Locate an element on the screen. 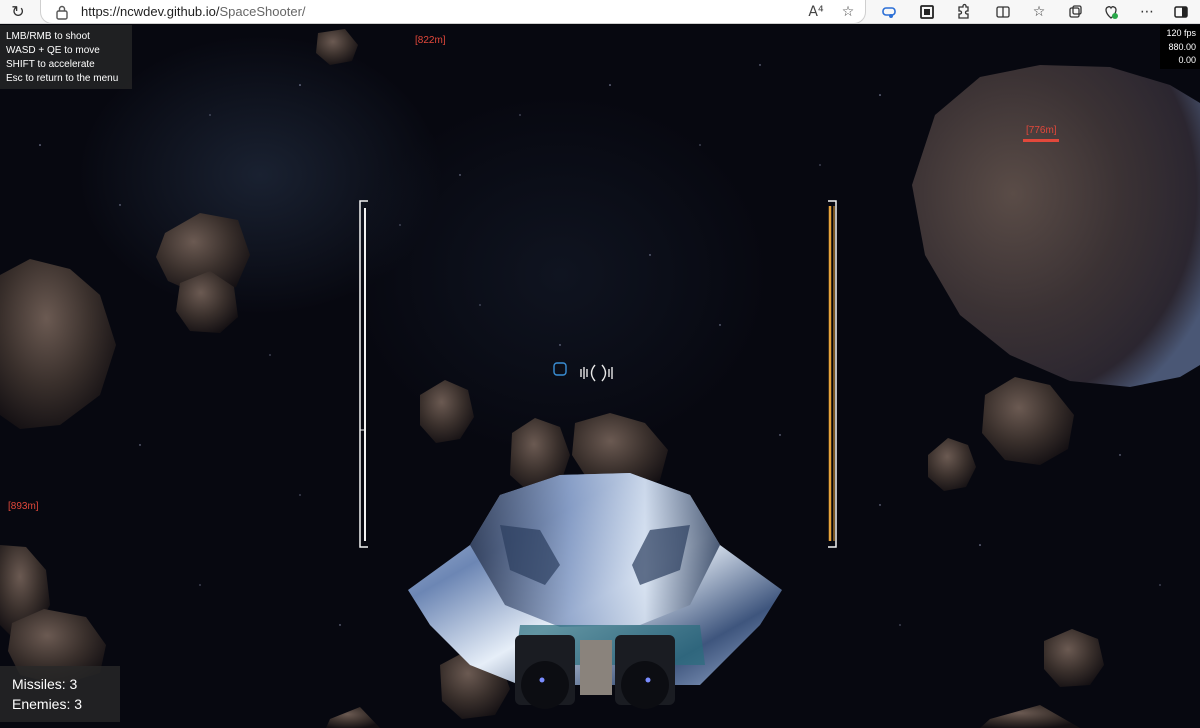  more-menu-icon: ⋯ is located at coordinates (1147, 12).